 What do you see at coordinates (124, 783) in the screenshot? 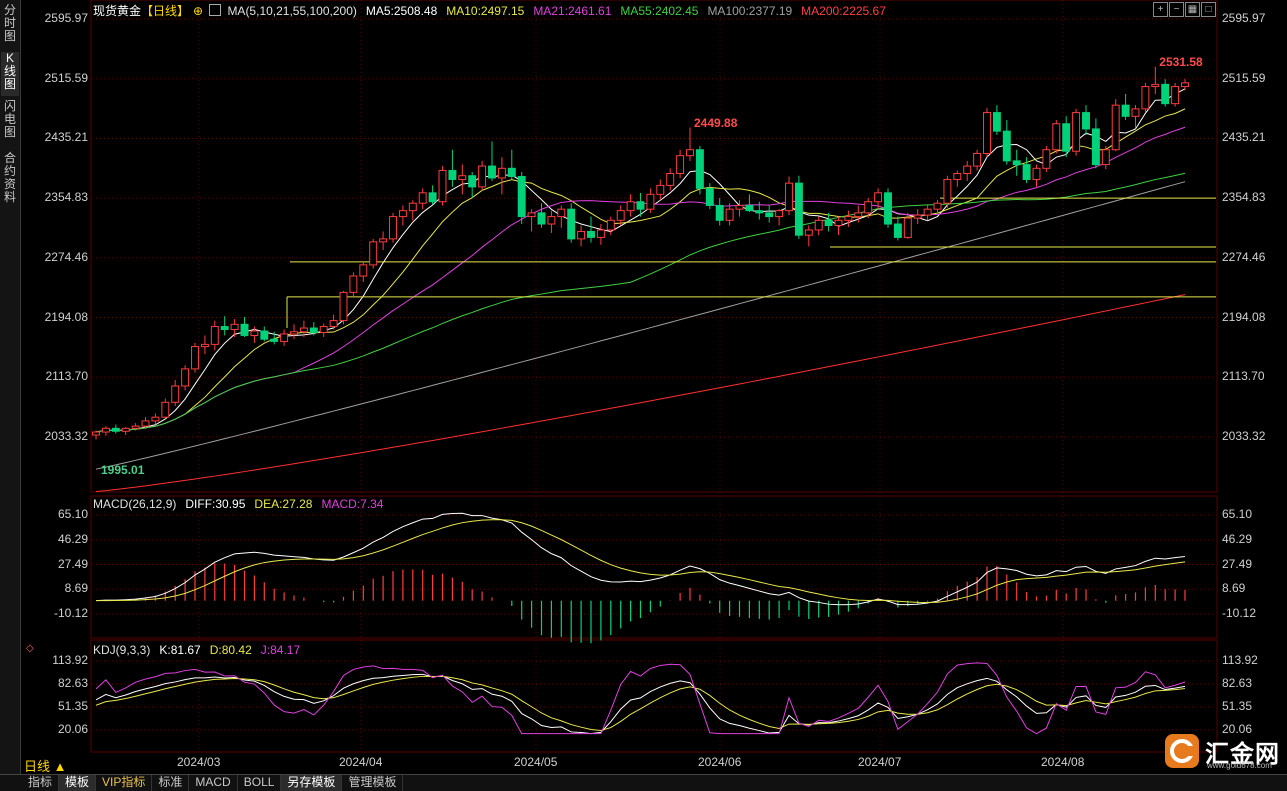
I see `bottom-tab-2: VIP指标` at bounding box center [124, 783].